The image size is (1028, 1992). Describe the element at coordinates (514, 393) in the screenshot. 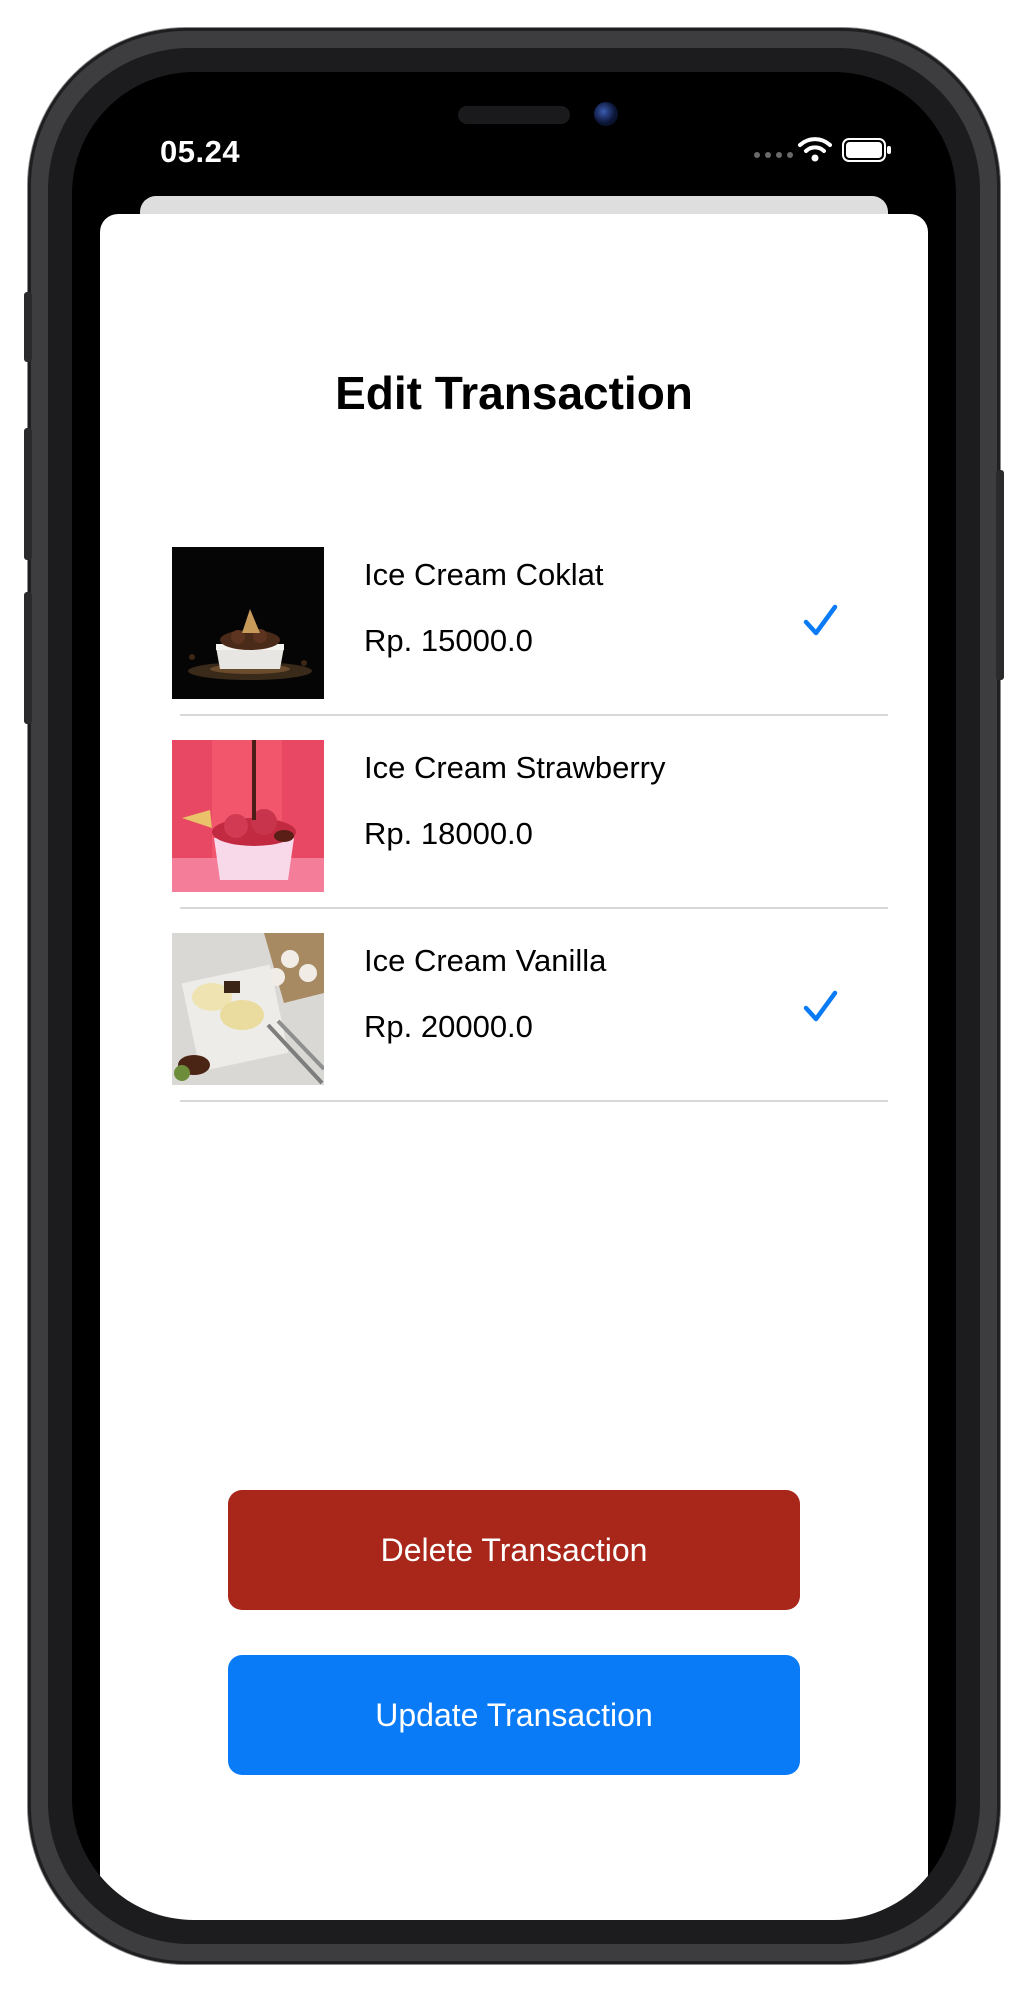

I see `page-title: Edit Transaction` at that location.